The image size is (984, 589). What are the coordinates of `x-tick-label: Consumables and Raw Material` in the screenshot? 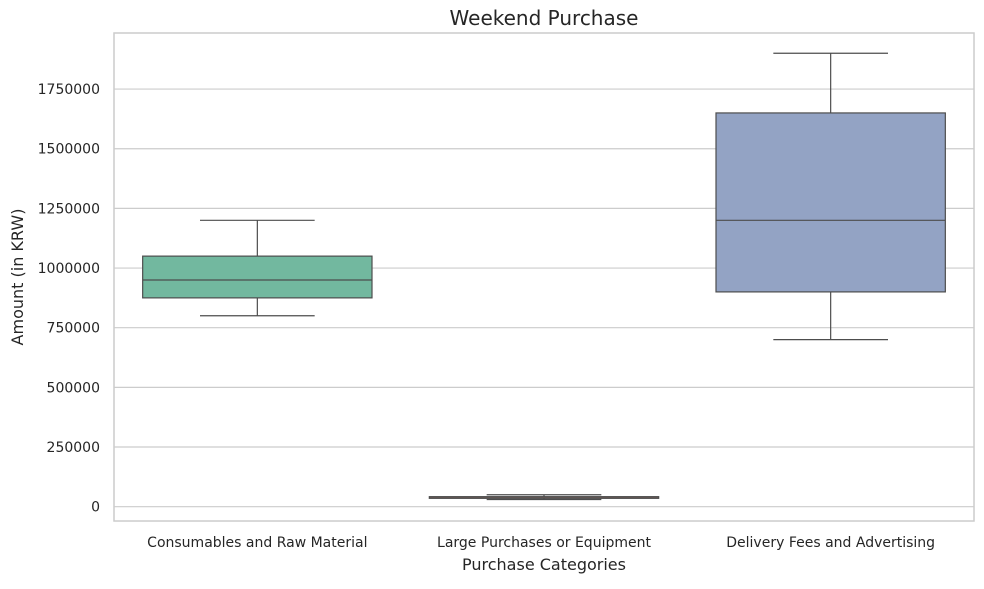 It's located at (257, 543).